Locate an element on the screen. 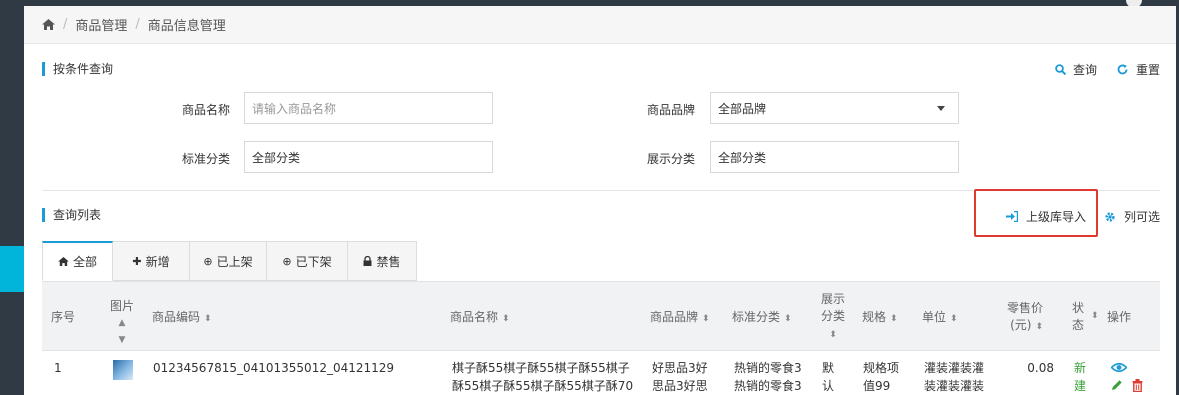 This screenshot has width=1179, height=395. cell-name-line-2: 酥55棋子酥55棋子酥55棋子酥70 is located at coordinates (543, 386).